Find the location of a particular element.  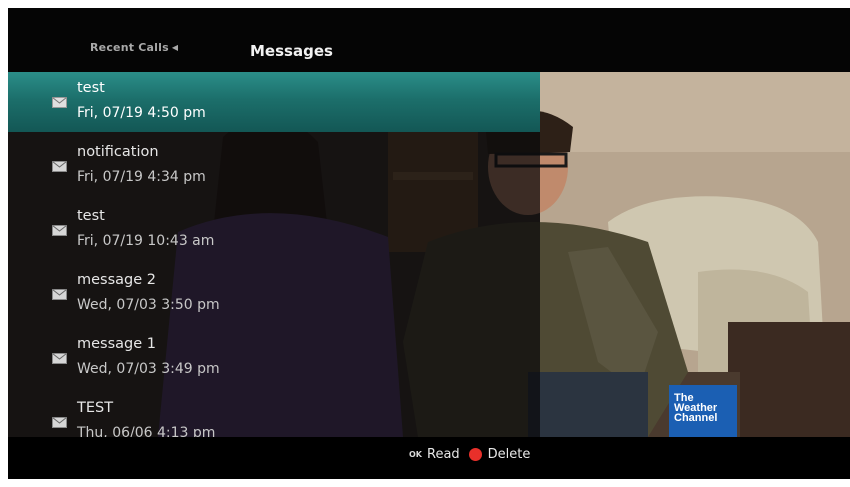

triangle-left-icon: ◀ is located at coordinates (175, 47).